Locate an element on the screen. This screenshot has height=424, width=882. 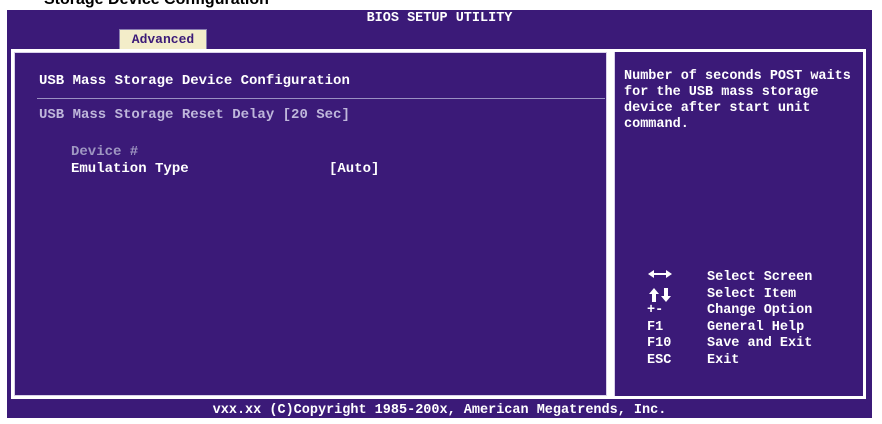
caption-text: Storage Device Configuration is located at coordinates (156, 4).